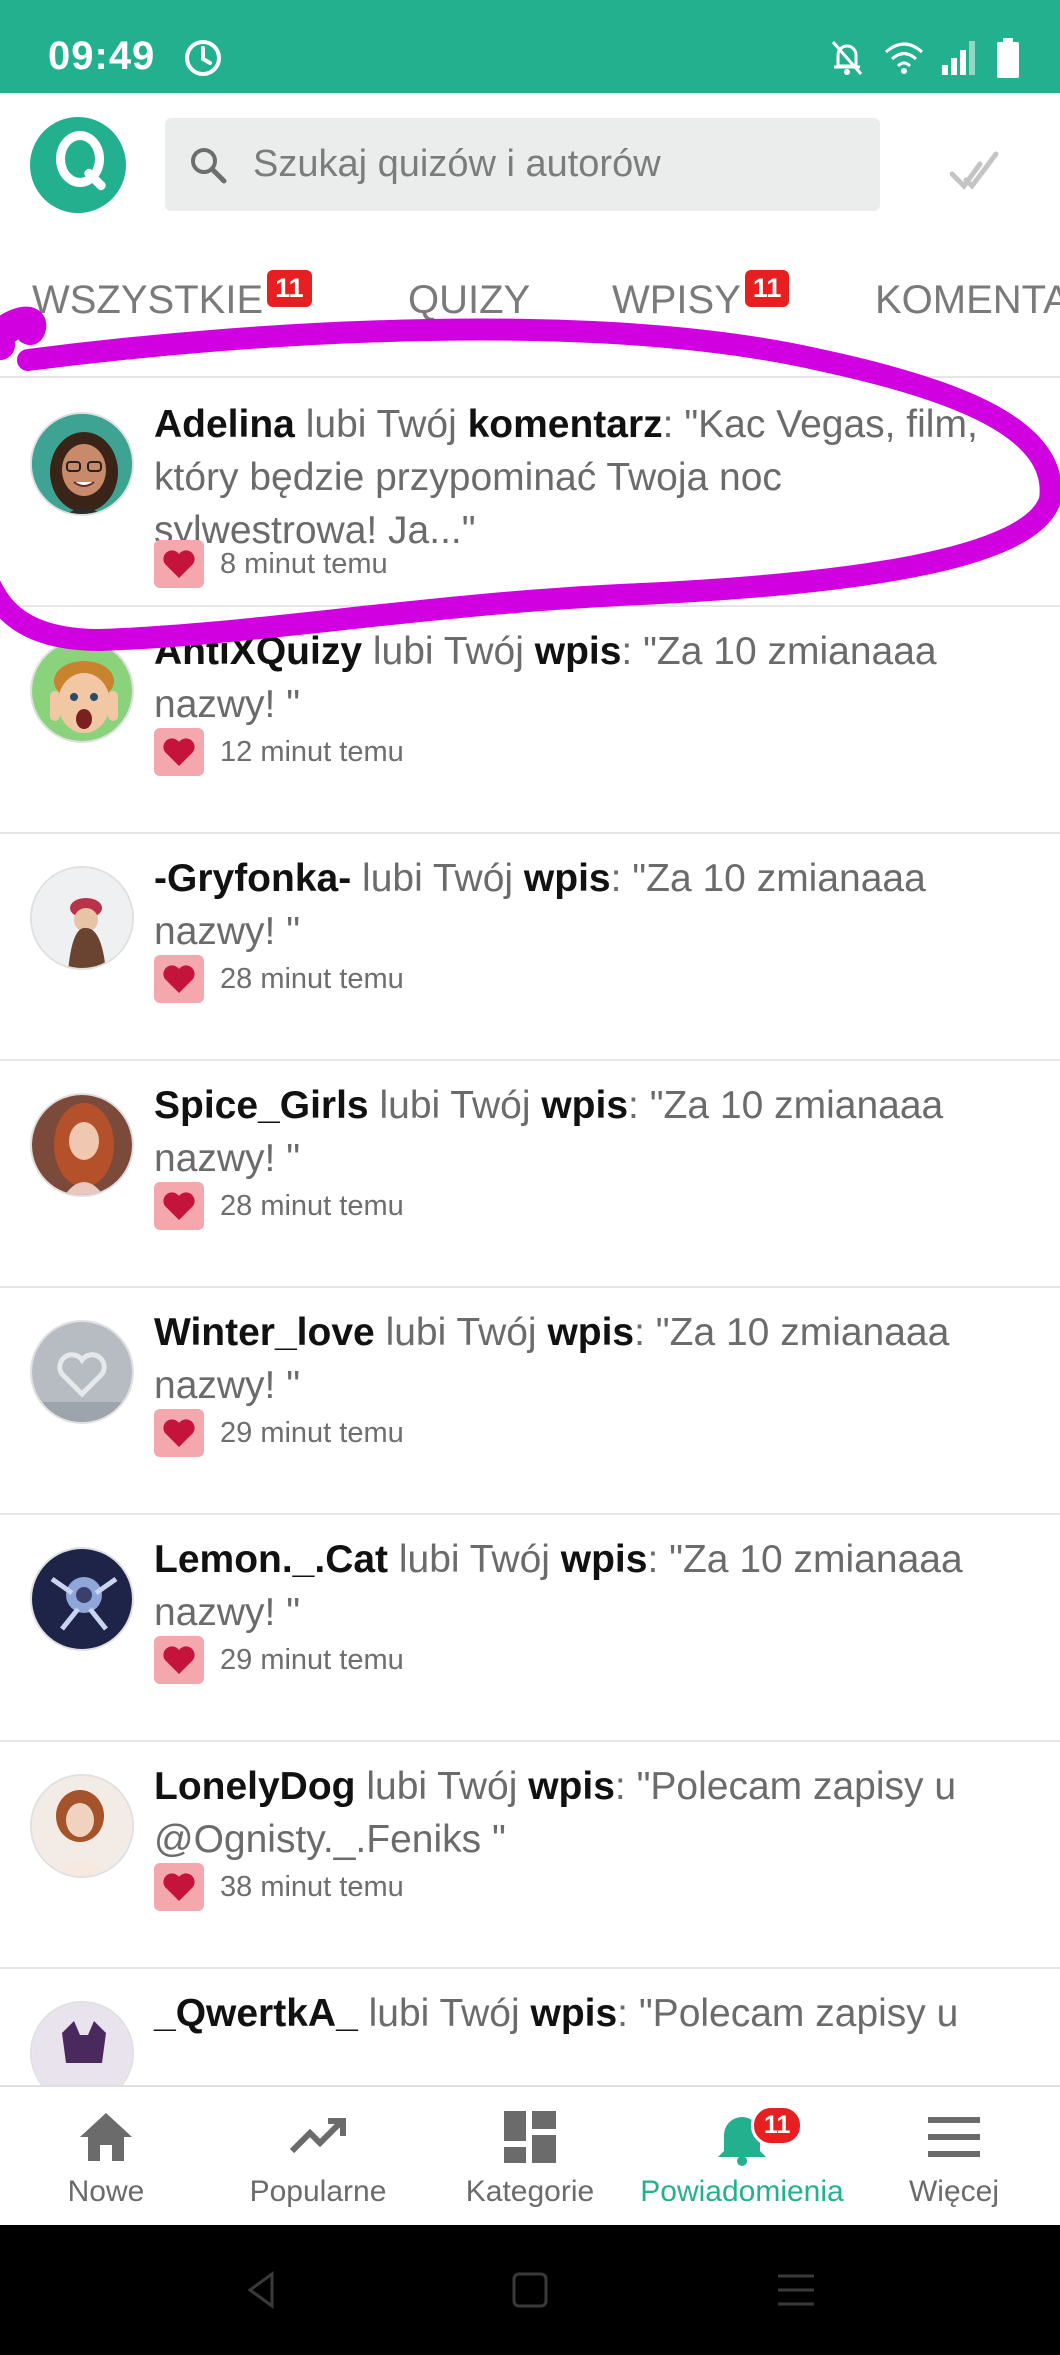  I want to click on user-name: LonelyDog, so click(255, 1786).